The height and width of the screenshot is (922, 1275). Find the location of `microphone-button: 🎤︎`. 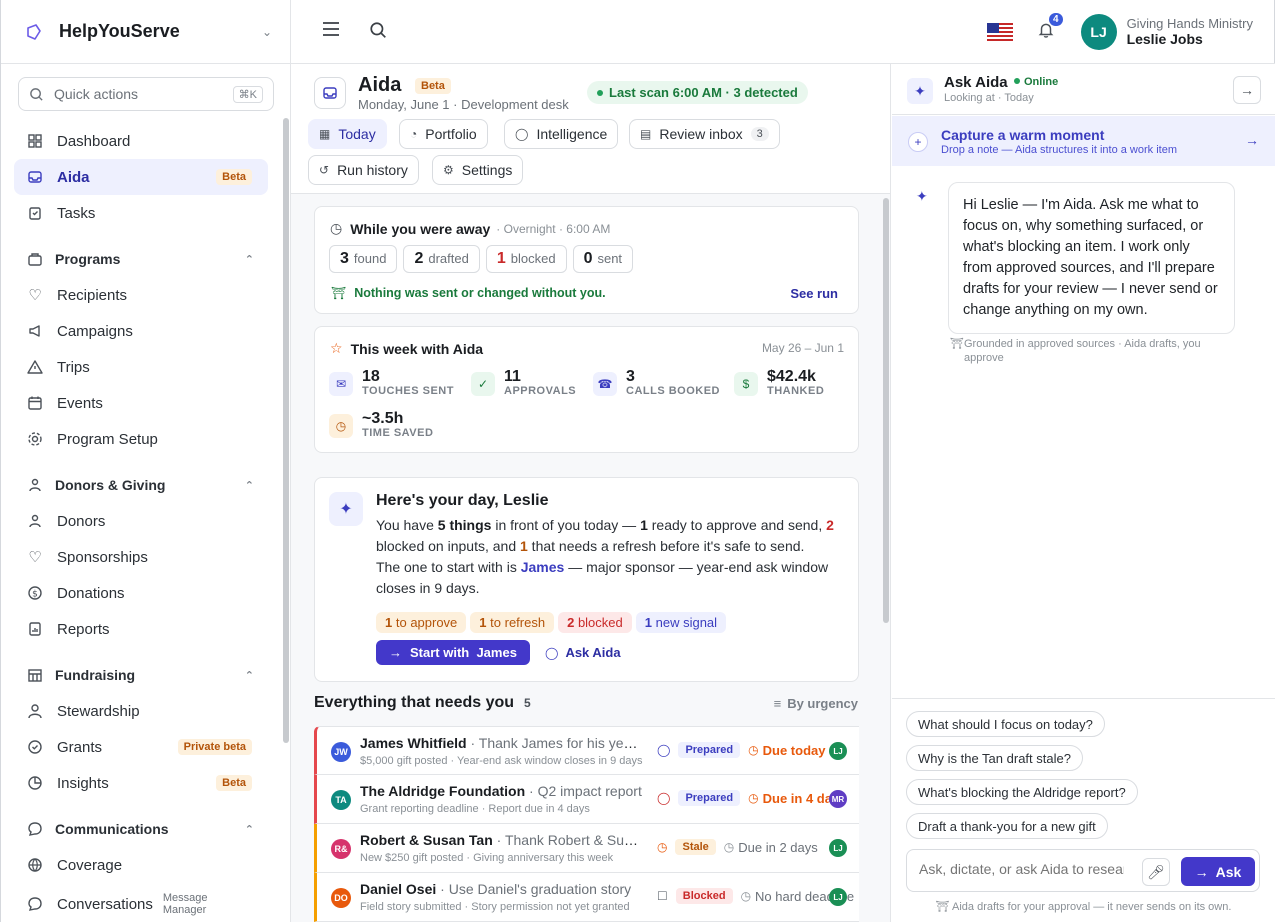

microphone-button: 🎤︎ is located at coordinates (1156, 872).